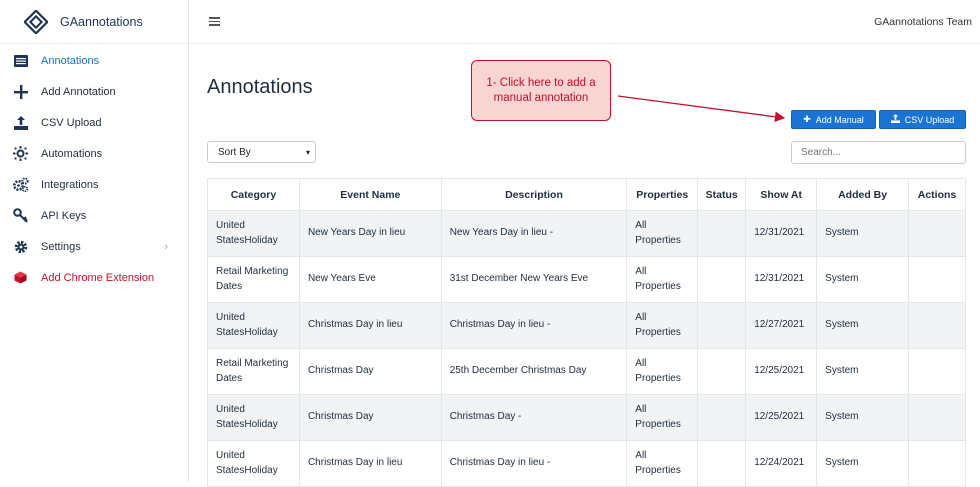  I want to click on column-header-actions: Actions, so click(937, 194).